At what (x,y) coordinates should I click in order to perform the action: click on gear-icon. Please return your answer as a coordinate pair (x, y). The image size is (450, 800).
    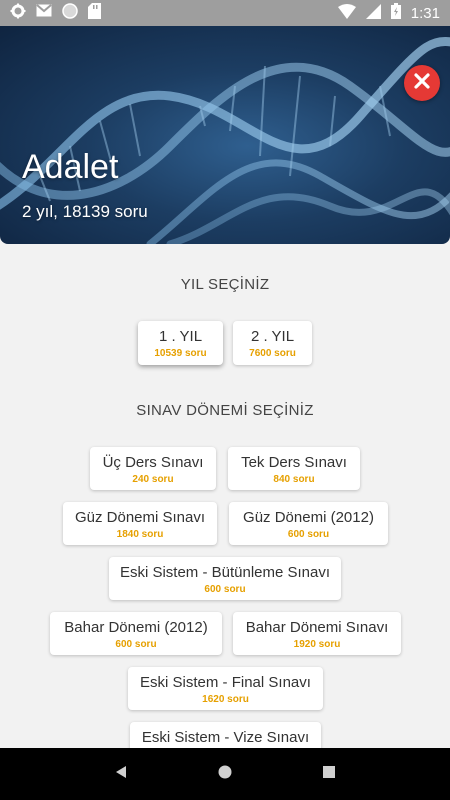
    Looking at the image, I should click on (18, 13).